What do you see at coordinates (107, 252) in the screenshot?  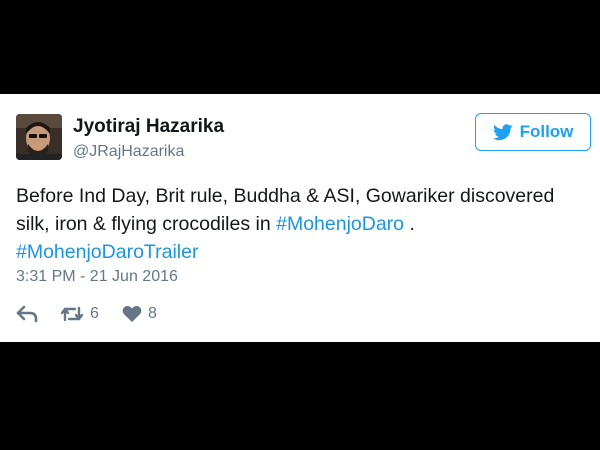 I see `hashtag-link: #MohenjoDaroTrailer` at bounding box center [107, 252].